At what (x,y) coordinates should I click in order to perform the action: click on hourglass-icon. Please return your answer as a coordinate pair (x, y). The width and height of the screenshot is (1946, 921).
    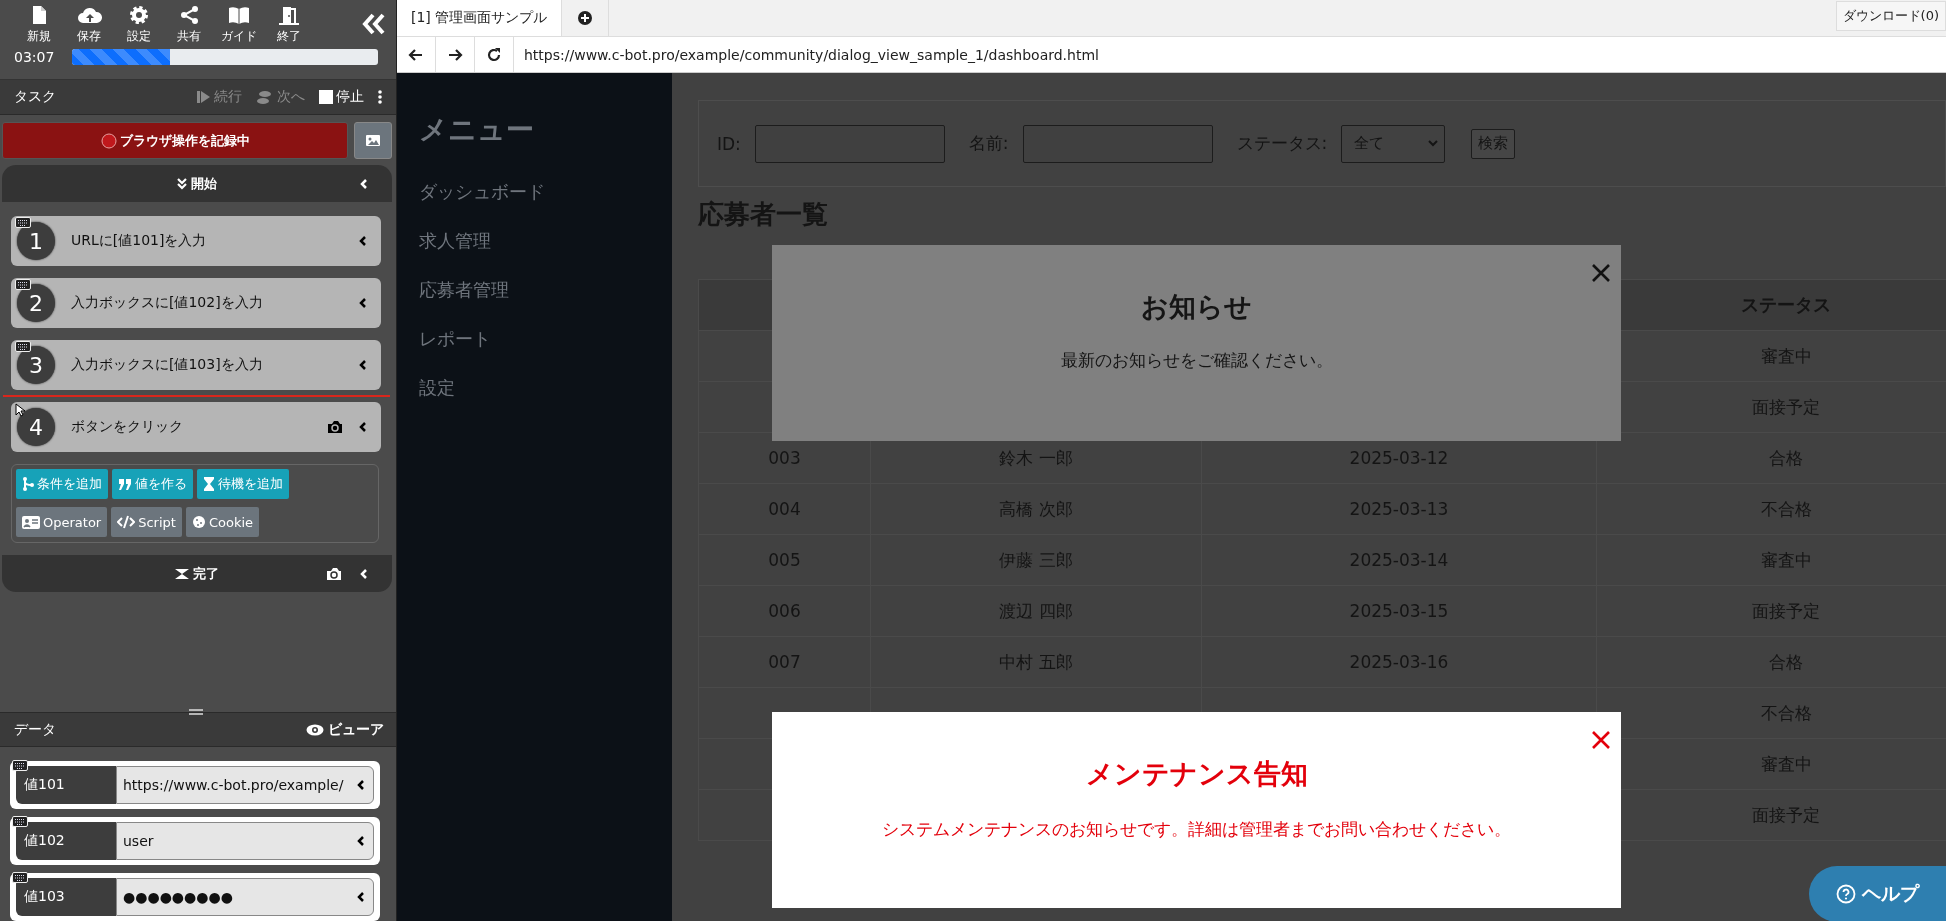
    Looking at the image, I should click on (209, 484).